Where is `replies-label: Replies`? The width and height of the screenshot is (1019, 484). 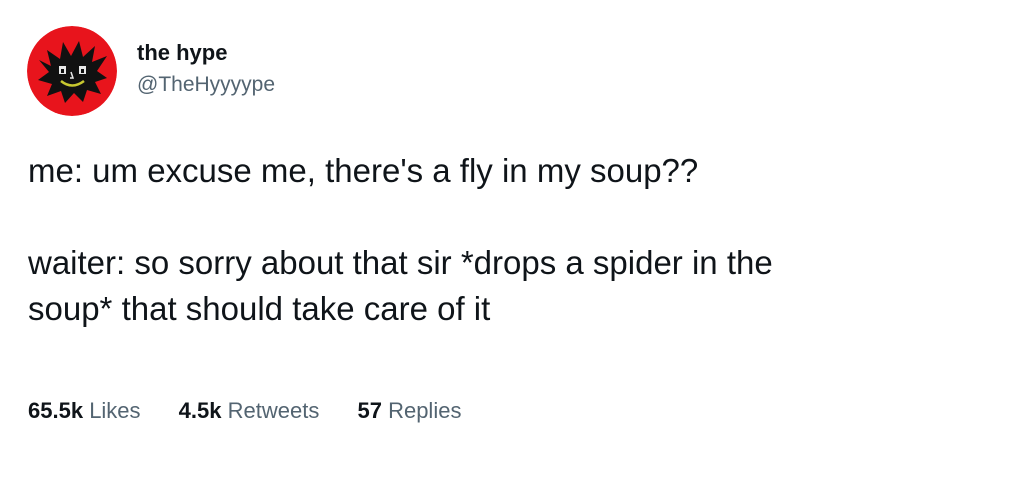 replies-label: Replies is located at coordinates (425, 410).